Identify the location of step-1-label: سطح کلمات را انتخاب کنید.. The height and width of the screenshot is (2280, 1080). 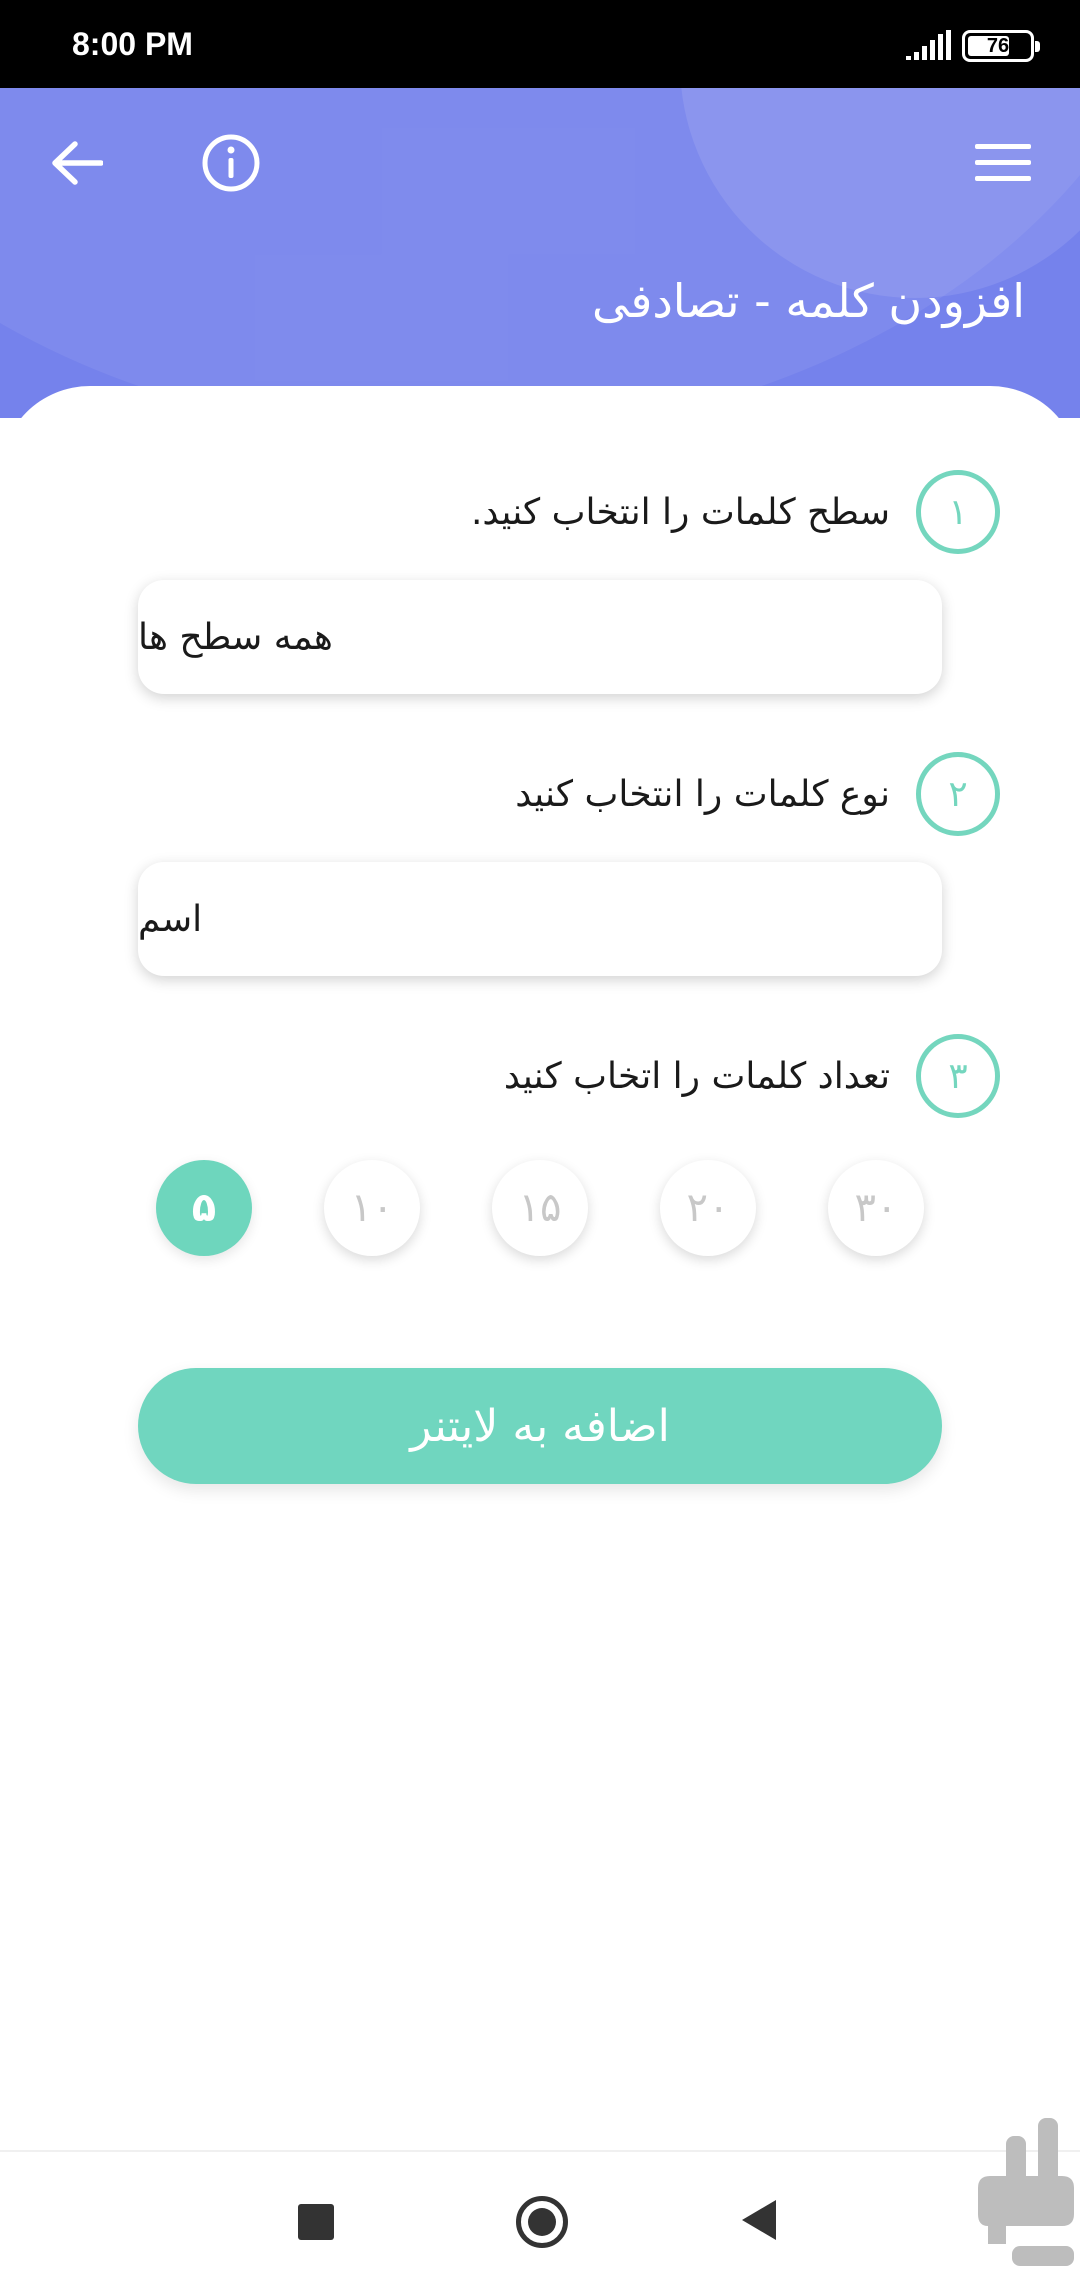
(680, 512).